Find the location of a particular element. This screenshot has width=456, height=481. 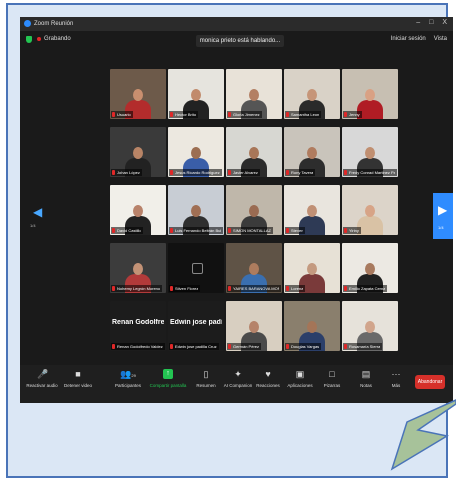

participant-tile: Steven is located at coordinates (312, 210).